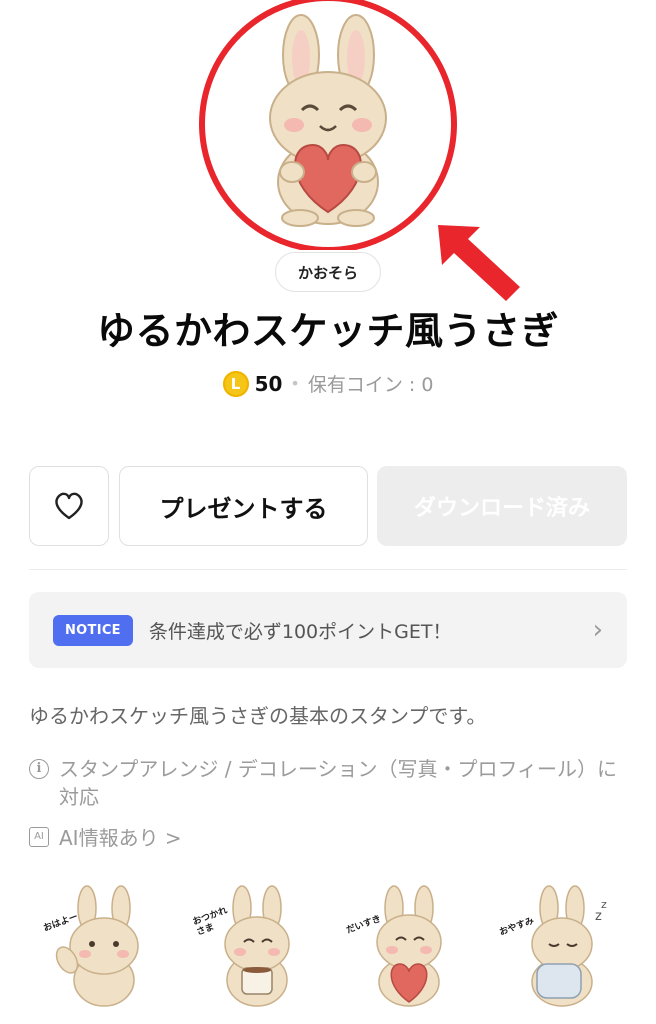 The width and height of the screenshot is (656, 1024). Describe the element at coordinates (338, 783) in the screenshot. I see `feature-text: スタンプアレンジ / デコレーション（写真・プロフィール）に対応` at that location.